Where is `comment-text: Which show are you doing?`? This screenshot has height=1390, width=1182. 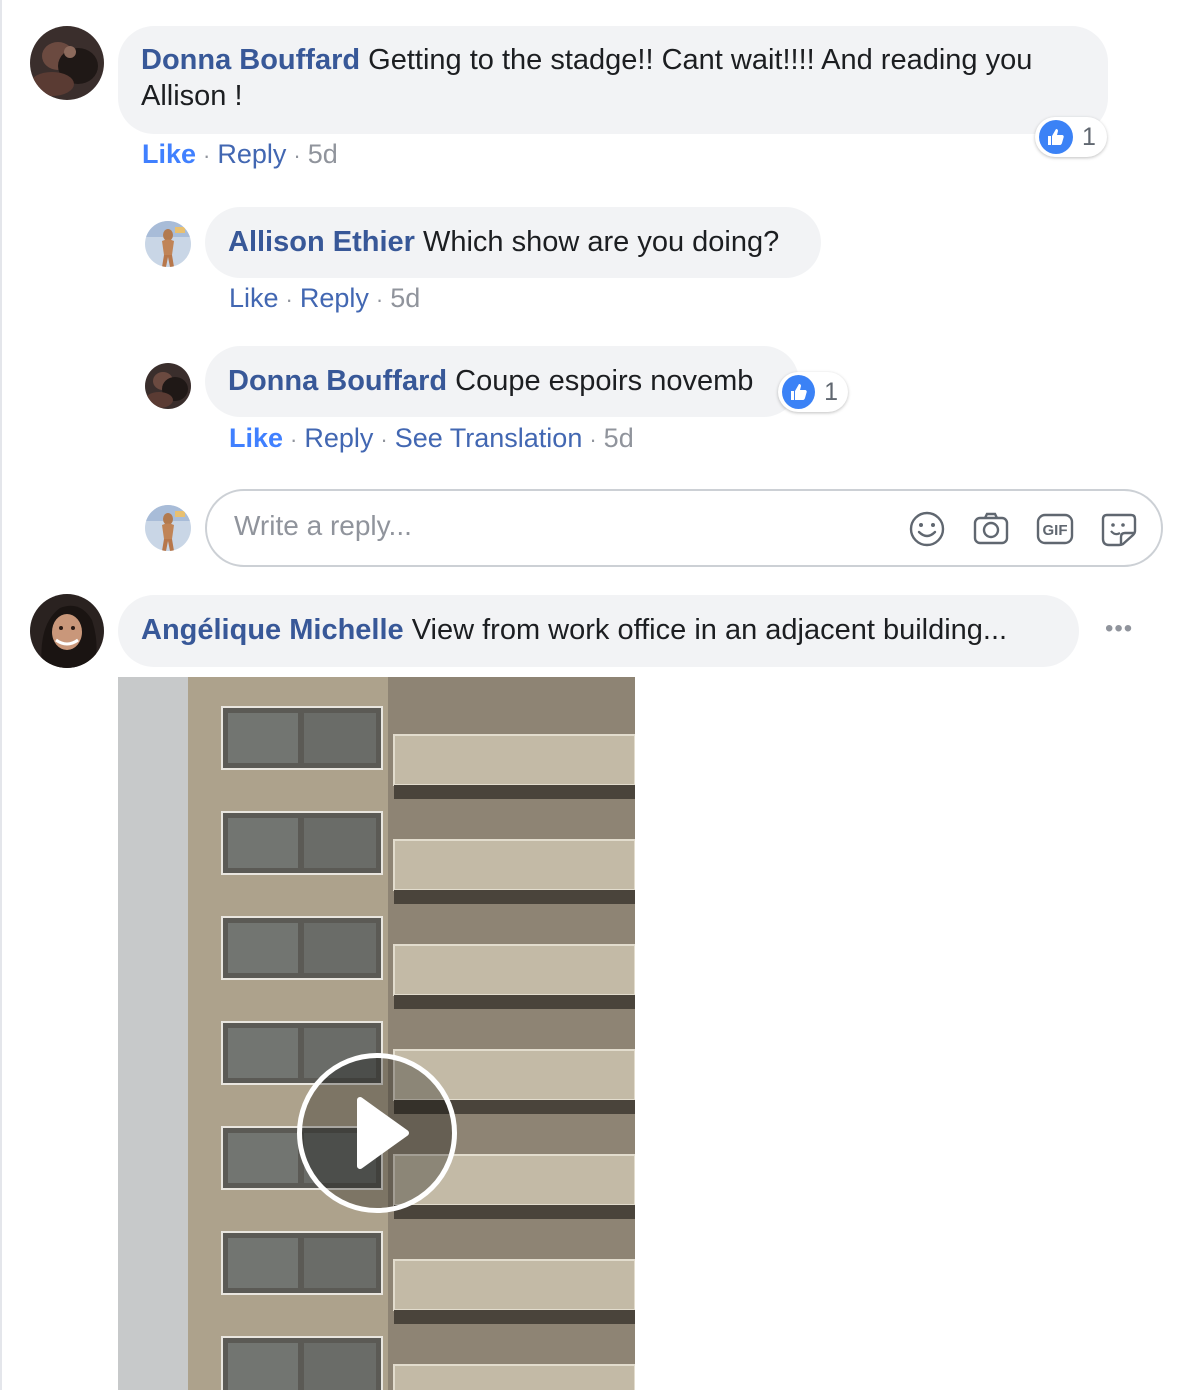
comment-text: Which show are you doing? is located at coordinates (601, 242).